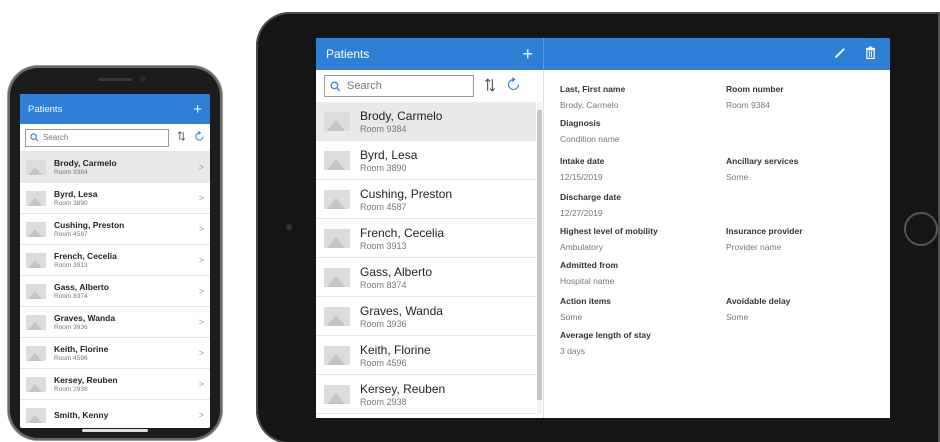 This screenshot has width=940, height=442. Describe the element at coordinates (115, 79) in the screenshot. I see `phone-speaker` at that location.